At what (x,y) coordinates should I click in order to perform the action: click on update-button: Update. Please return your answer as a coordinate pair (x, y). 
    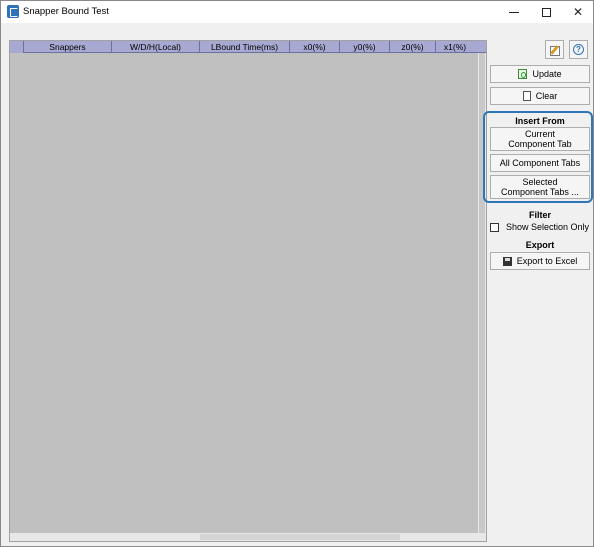
    Looking at the image, I should click on (540, 74).